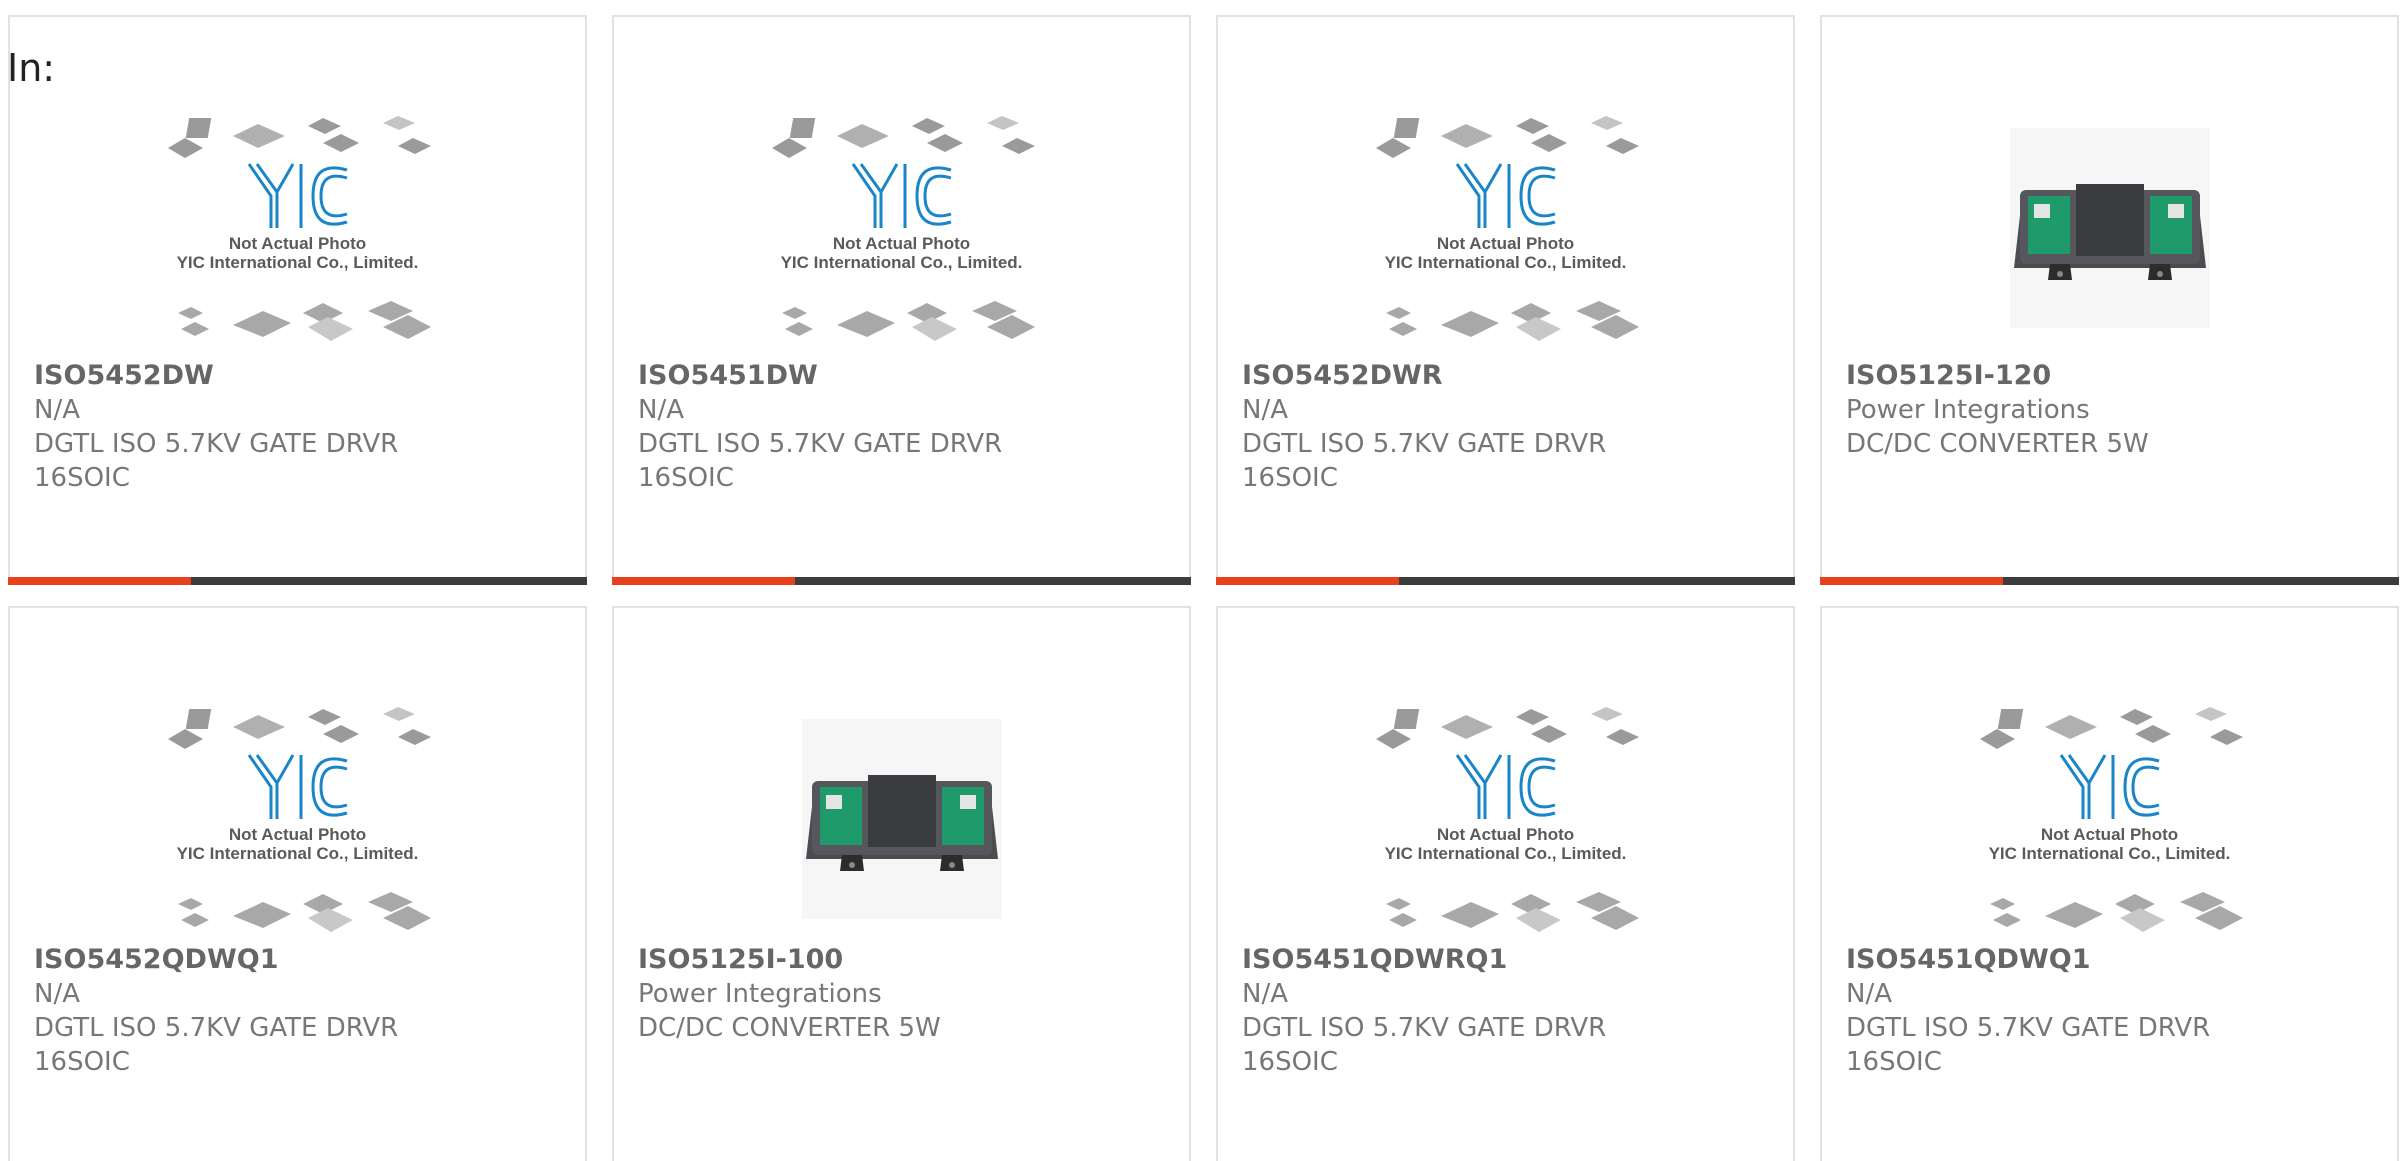 This screenshot has height=1161, width=2400. What do you see at coordinates (2116, 376) in the screenshot?
I see `part-number-link: ISO5125I-120` at bounding box center [2116, 376].